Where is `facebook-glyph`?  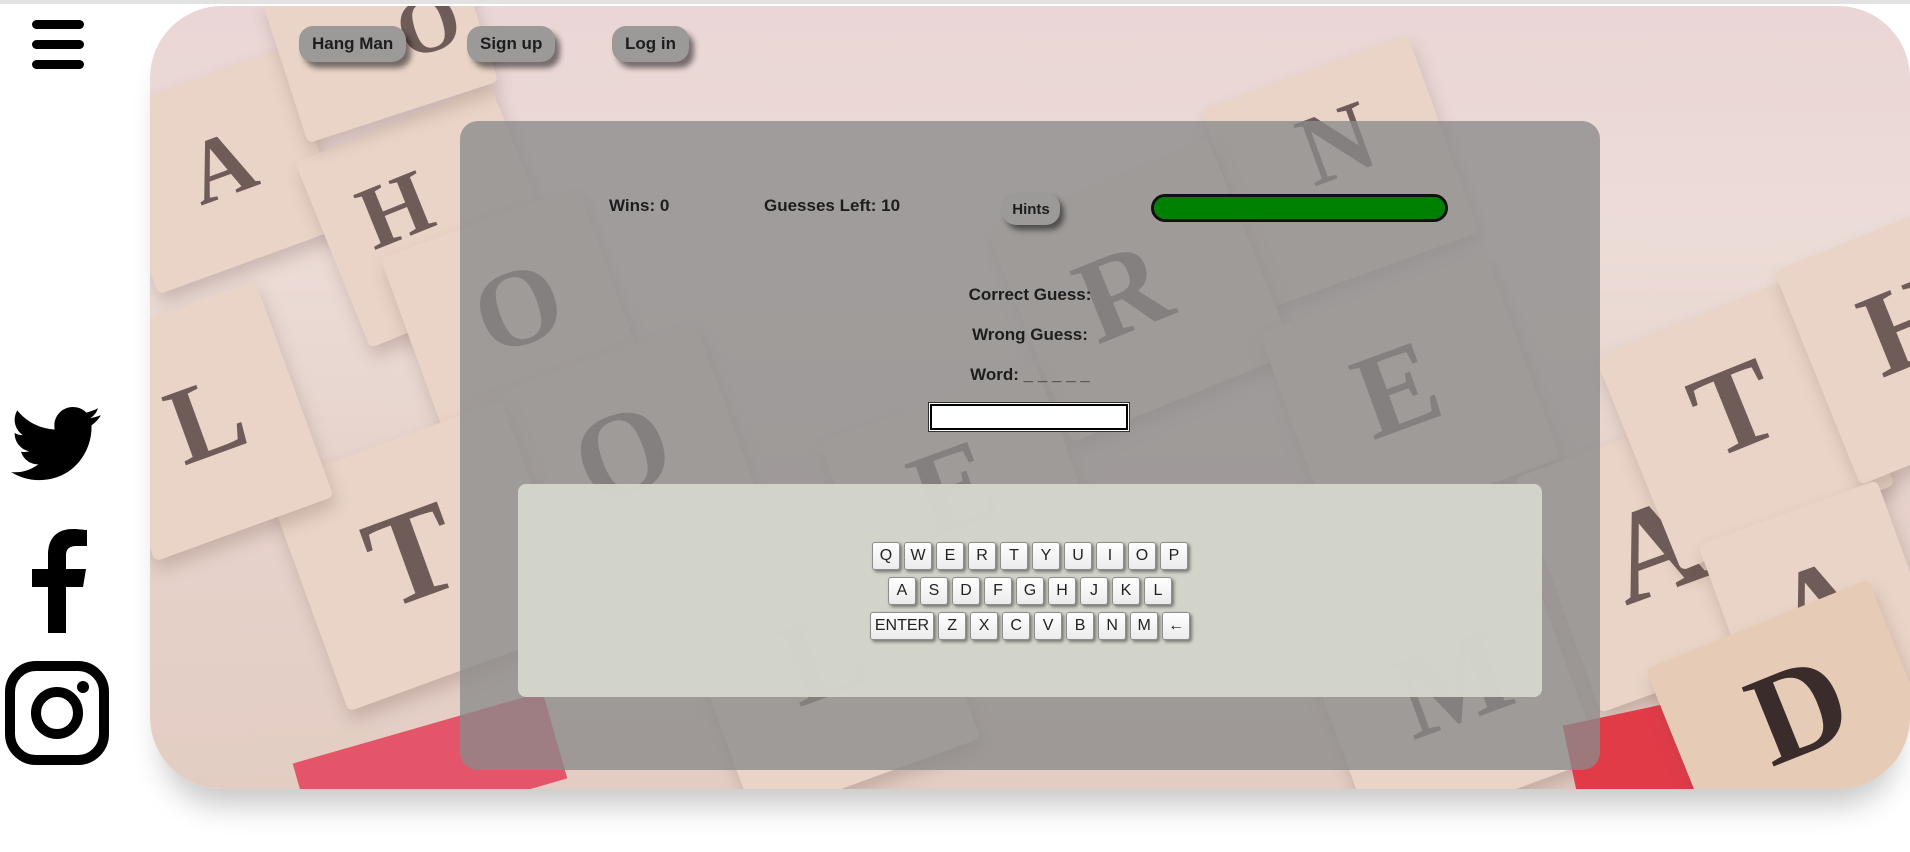 facebook-glyph is located at coordinates (59, 581).